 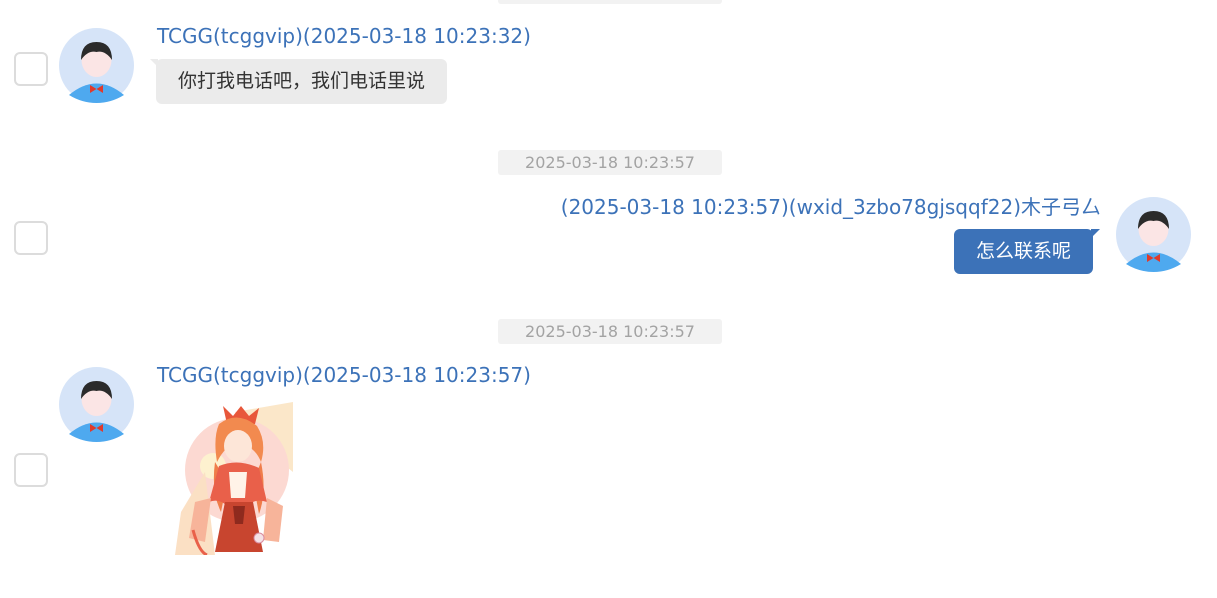 What do you see at coordinates (234, 478) in the screenshot?
I see `anime-girl-image` at bounding box center [234, 478].